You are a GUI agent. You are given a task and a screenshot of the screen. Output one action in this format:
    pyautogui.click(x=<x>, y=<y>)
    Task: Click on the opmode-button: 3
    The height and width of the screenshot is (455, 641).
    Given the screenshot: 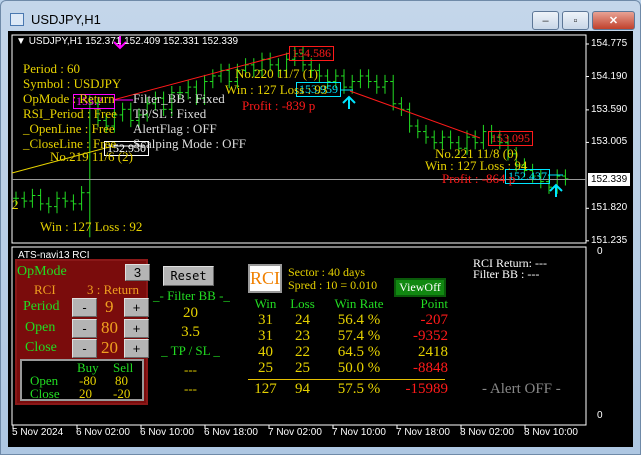 What is the action you would take?
    pyautogui.click(x=137, y=272)
    